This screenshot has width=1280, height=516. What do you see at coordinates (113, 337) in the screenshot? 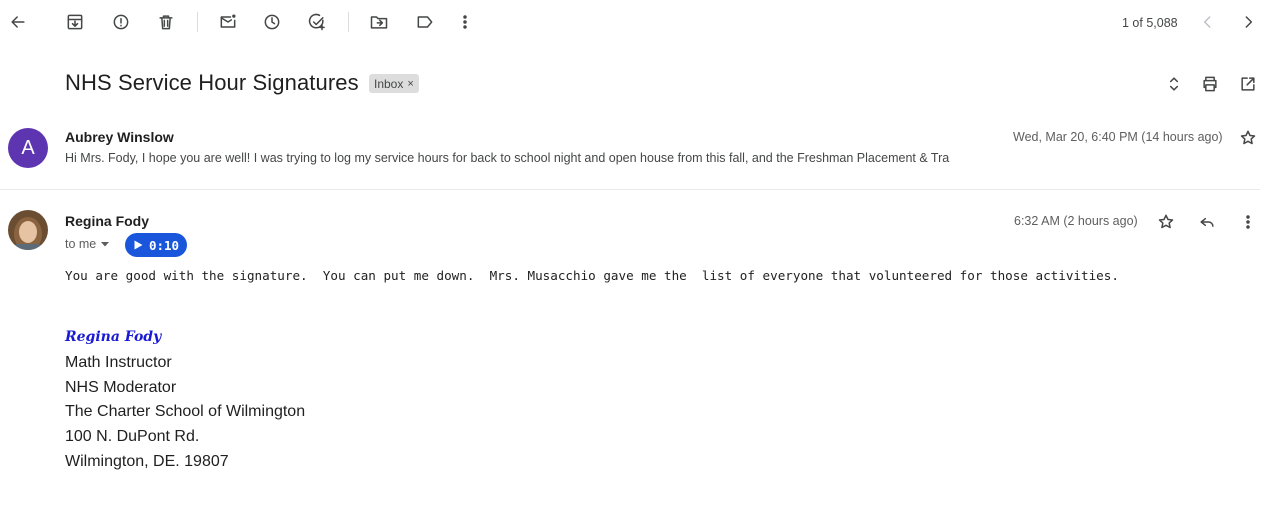
I see `signature-name: Regina Fody` at bounding box center [113, 337].